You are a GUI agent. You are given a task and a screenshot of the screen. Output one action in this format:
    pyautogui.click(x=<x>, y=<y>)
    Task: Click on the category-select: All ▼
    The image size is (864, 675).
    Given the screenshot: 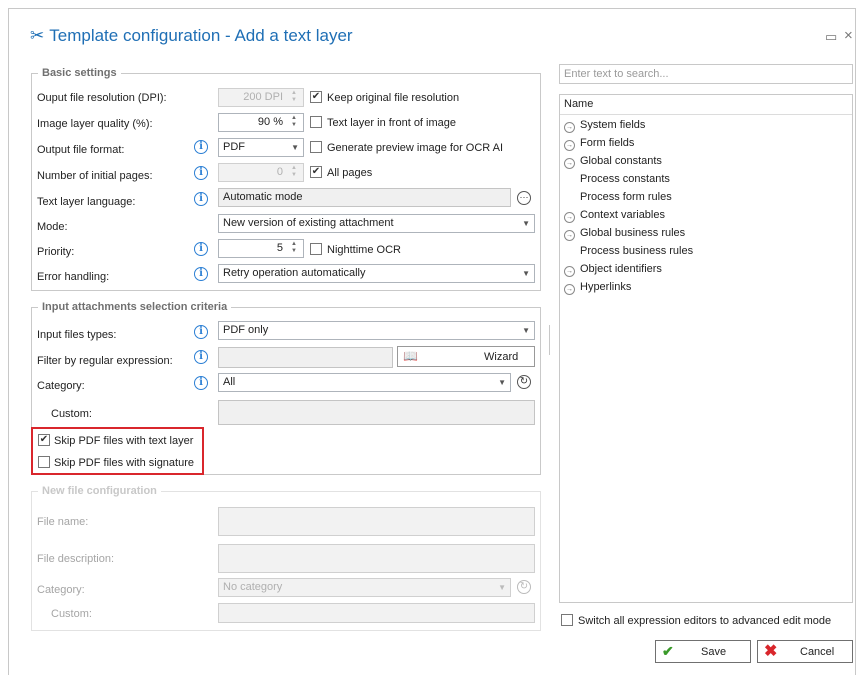 What is the action you would take?
    pyautogui.click(x=364, y=382)
    